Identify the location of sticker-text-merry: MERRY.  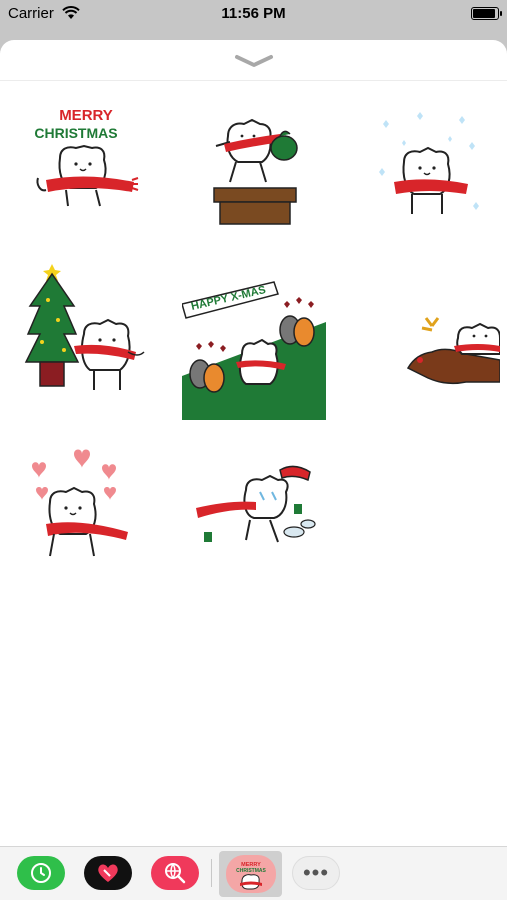
(86, 115).